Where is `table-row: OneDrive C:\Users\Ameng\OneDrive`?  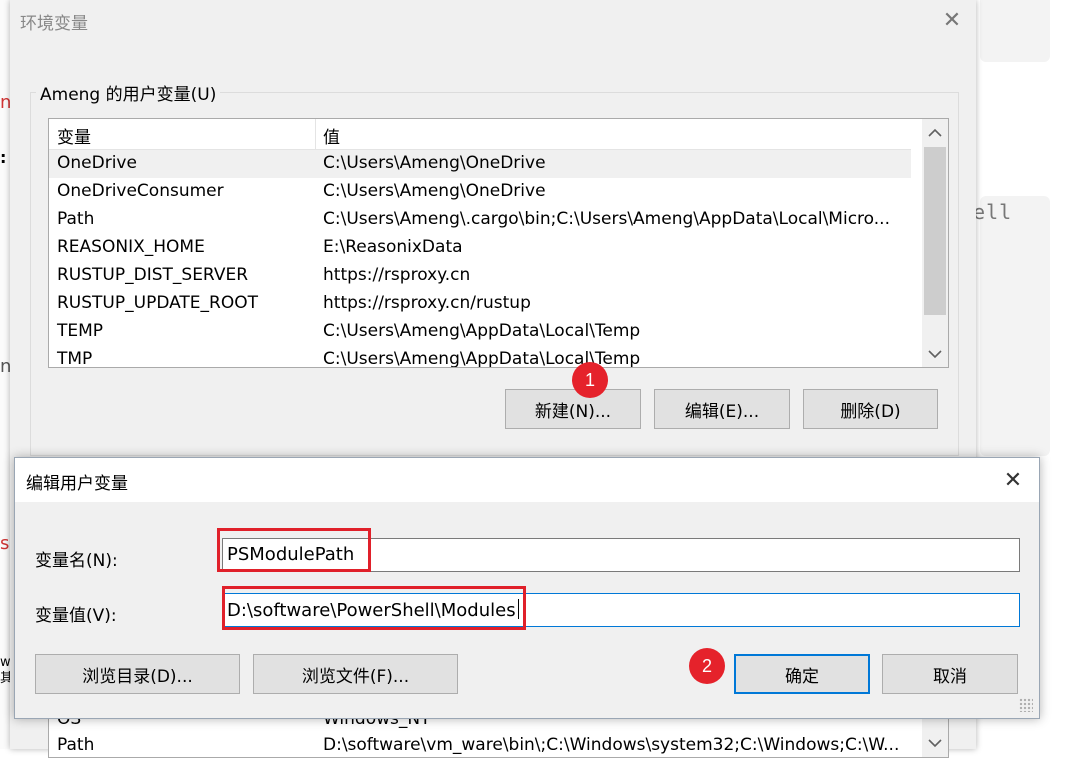
table-row: OneDrive C:\Users\Ameng\OneDrive is located at coordinates (480, 164).